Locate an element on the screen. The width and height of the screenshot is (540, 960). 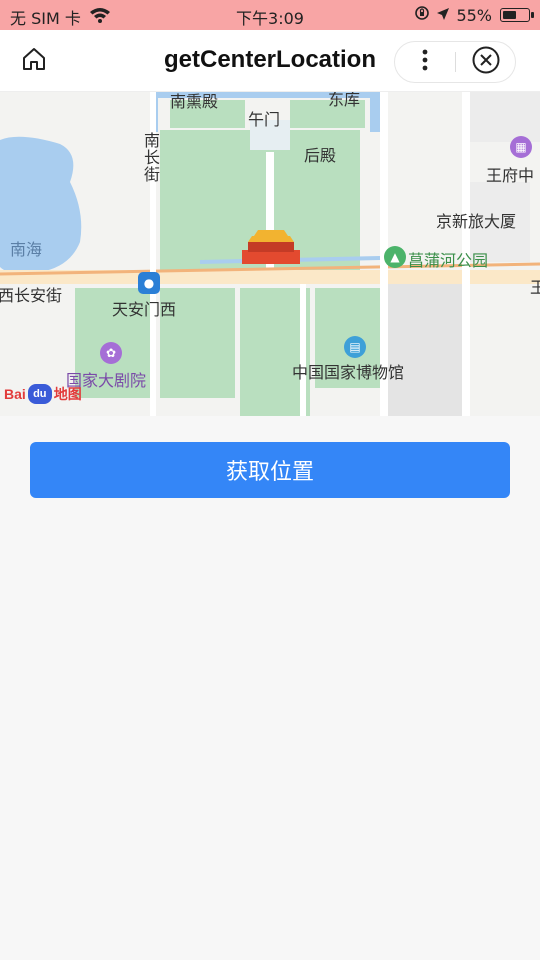
more-vertical-icon is located at coordinates (425, 62).